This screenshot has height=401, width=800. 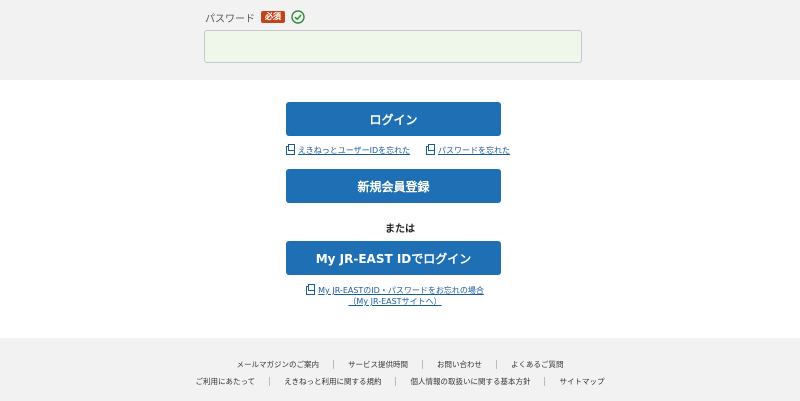 What do you see at coordinates (393, 46) in the screenshot?
I see `password-input` at bounding box center [393, 46].